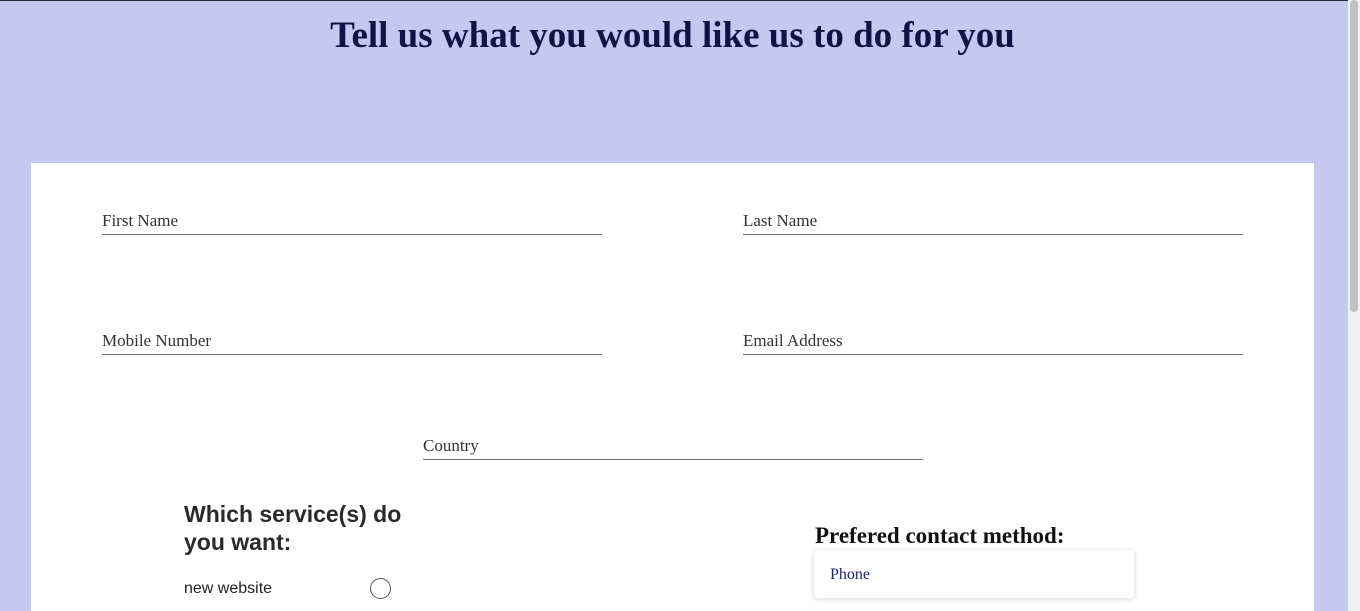 The width and height of the screenshot is (1360, 611). What do you see at coordinates (974, 574) in the screenshot?
I see `contact-method-select: Phone` at bounding box center [974, 574].